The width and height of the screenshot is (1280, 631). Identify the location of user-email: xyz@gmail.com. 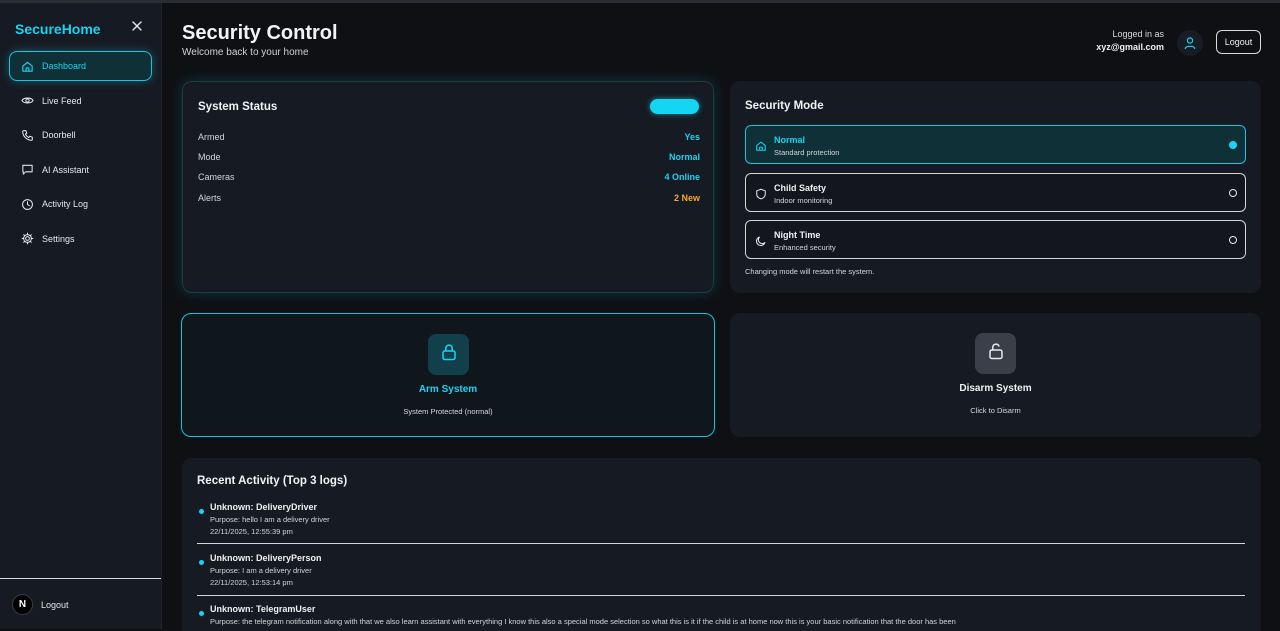
(1130, 47).